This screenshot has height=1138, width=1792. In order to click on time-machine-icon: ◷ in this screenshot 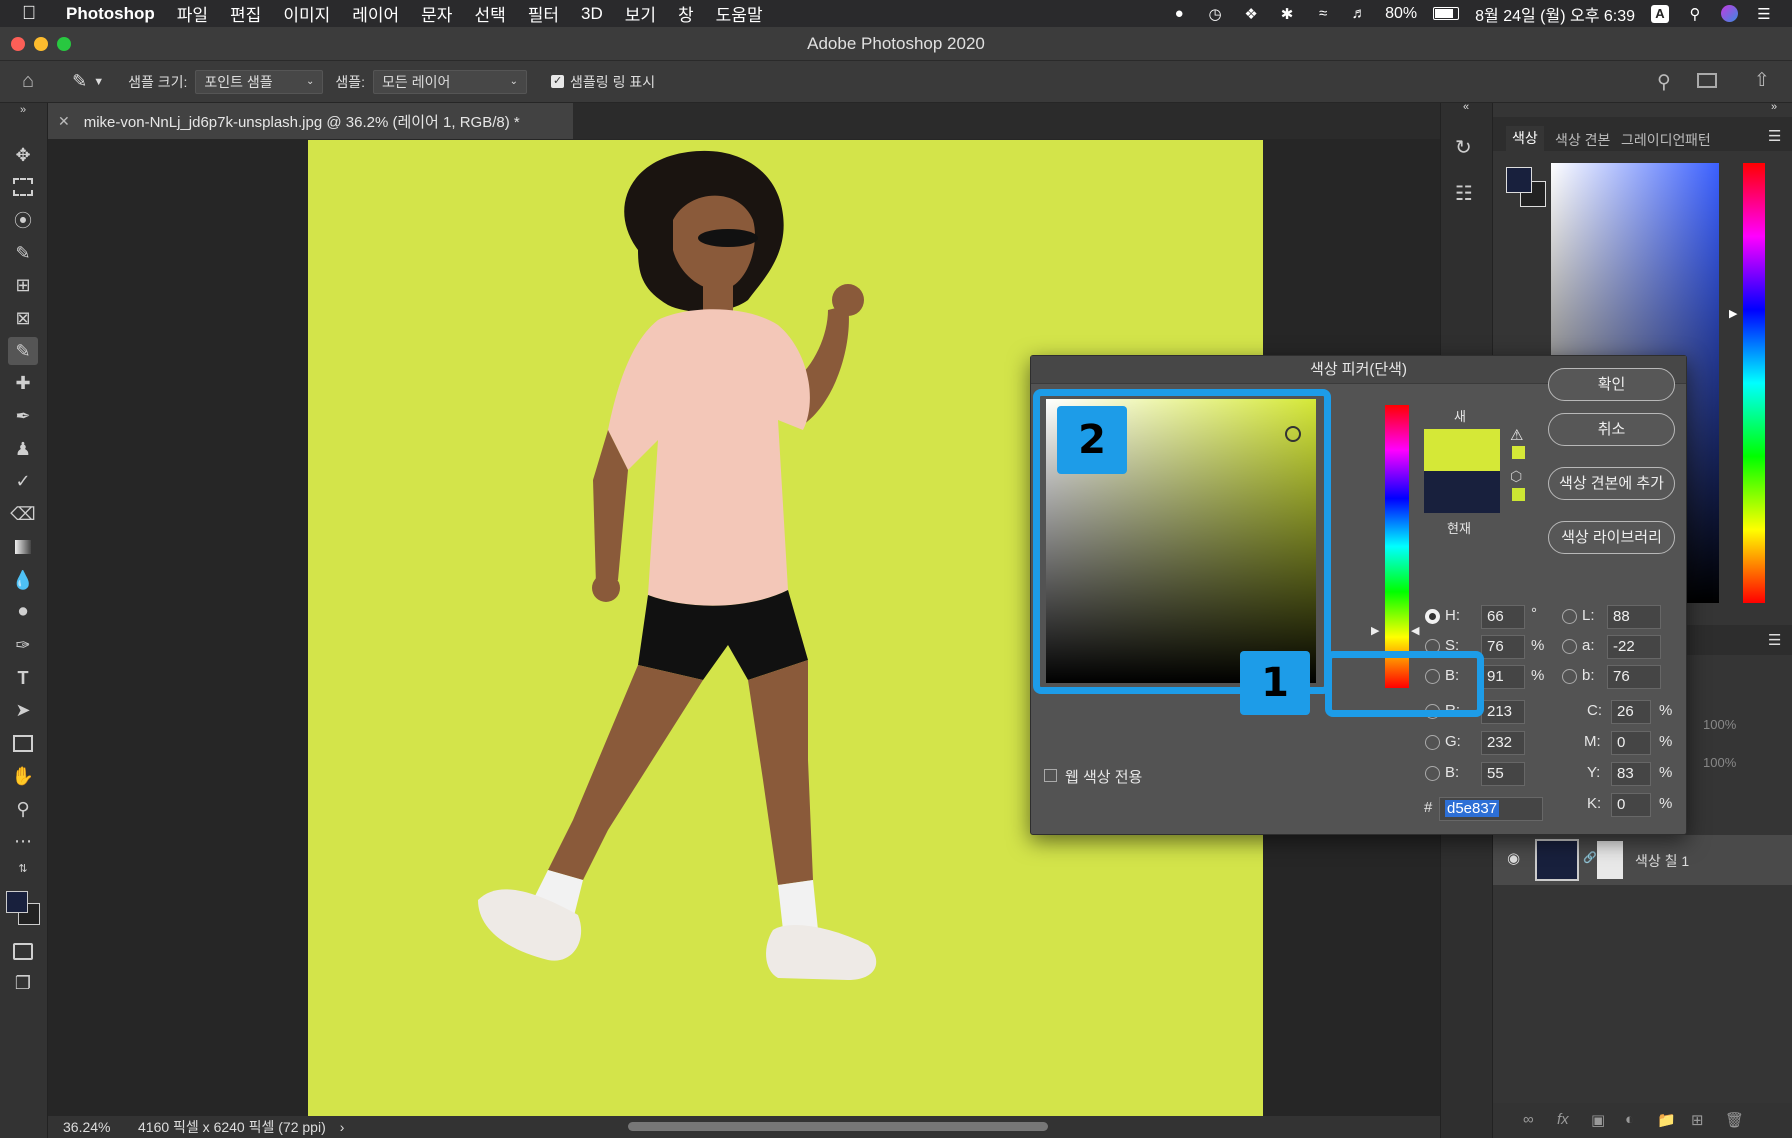, I will do `click(1215, 14)`.